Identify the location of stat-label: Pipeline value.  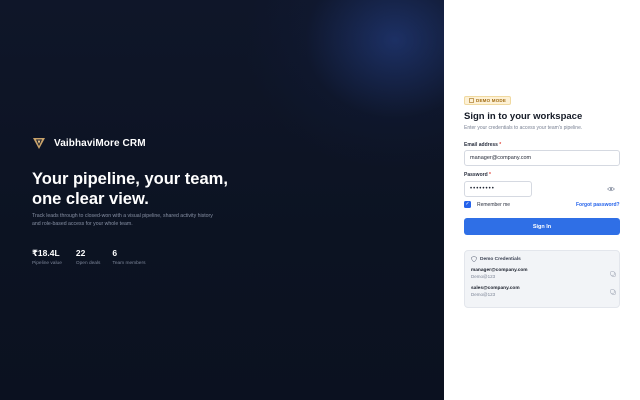
(47, 263).